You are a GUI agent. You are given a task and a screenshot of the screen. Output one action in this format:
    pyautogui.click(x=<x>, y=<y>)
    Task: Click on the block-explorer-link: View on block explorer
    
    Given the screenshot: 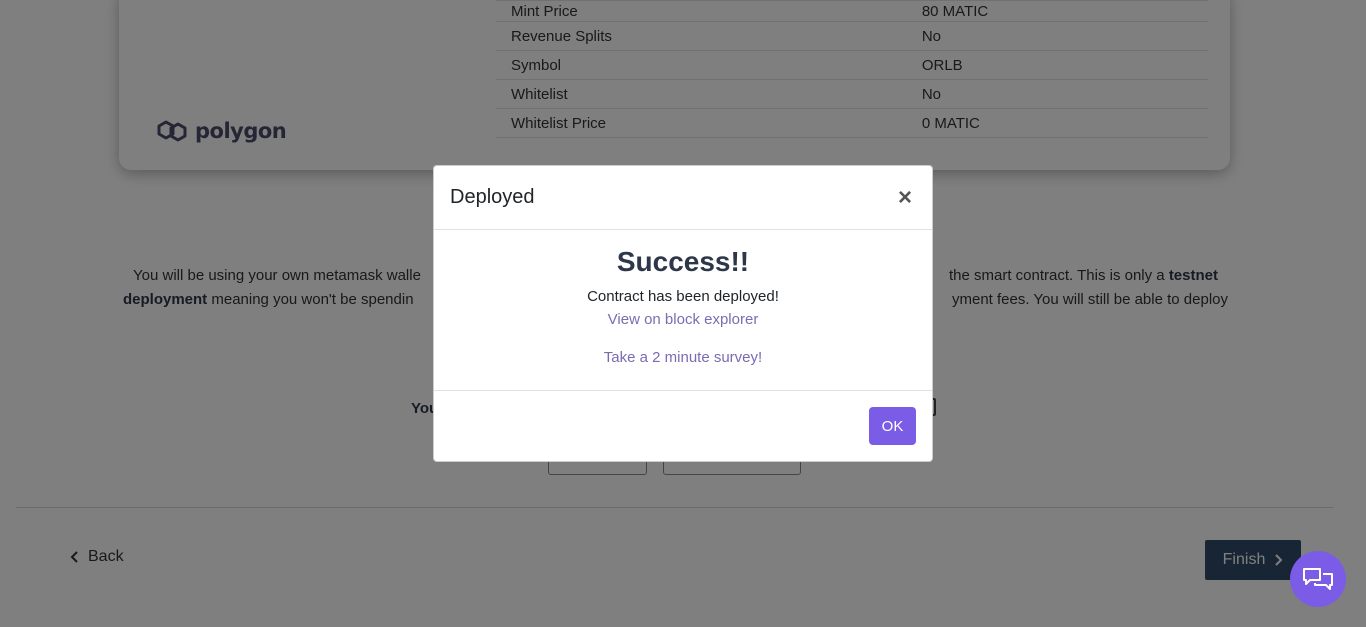 What is the action you would take?
    pyautogui.click(x=683, y=319)
    